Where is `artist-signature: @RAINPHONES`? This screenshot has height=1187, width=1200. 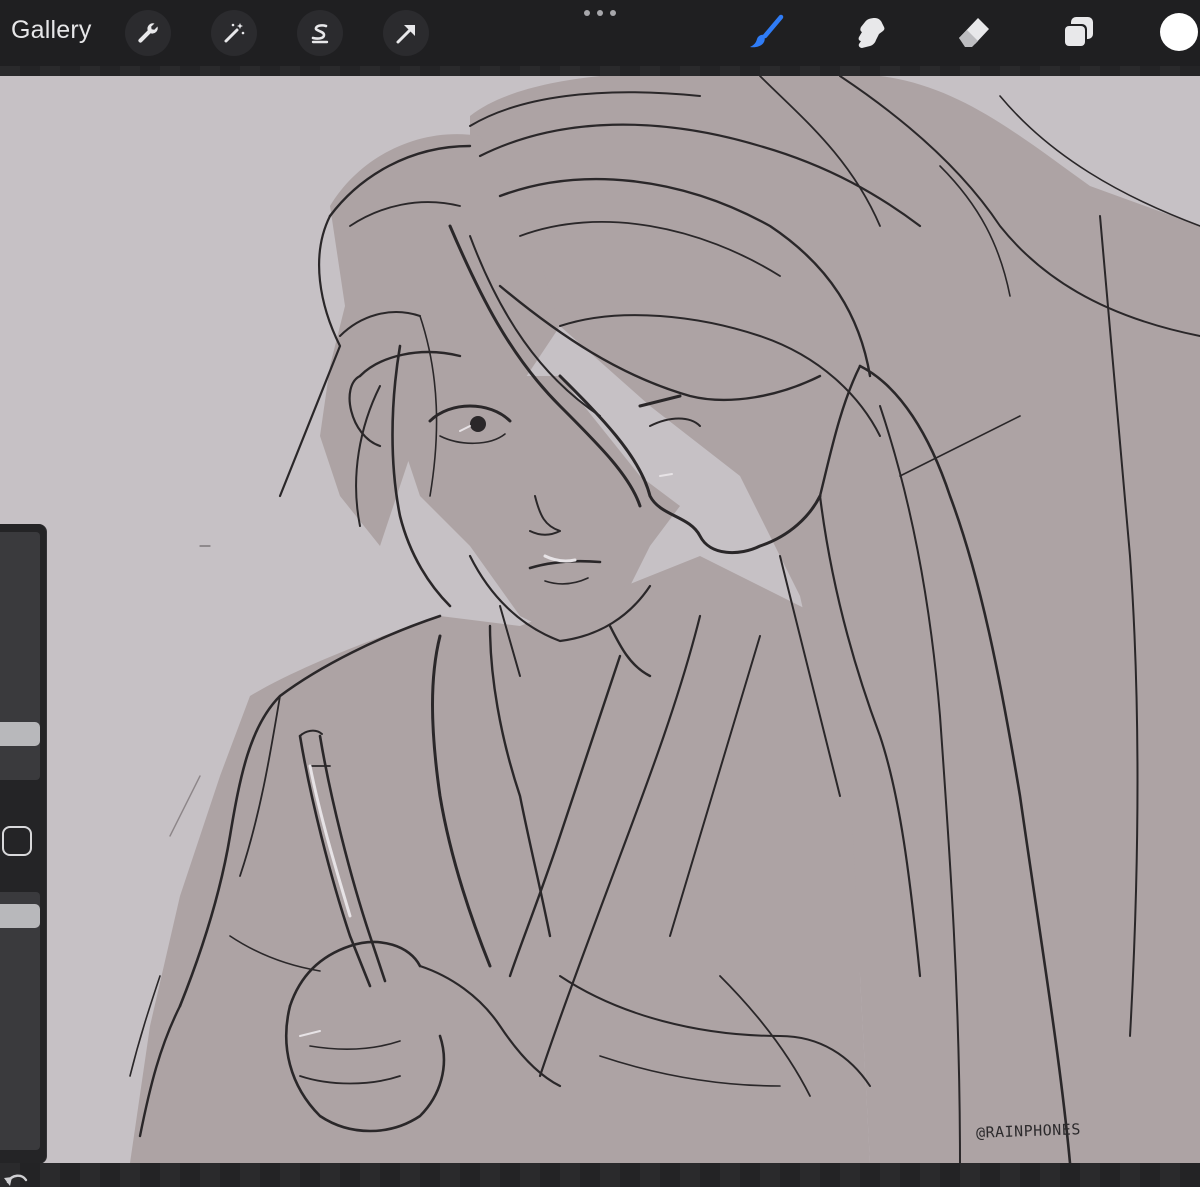
artist-signature: @RAINPHONES is located at coordinates (1028, 1131).